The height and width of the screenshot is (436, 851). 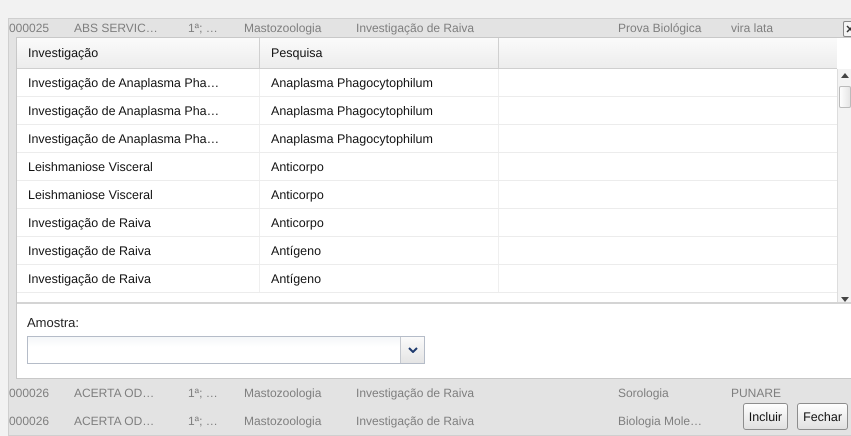 What do you see at coordinates (844, 299) in the screenshot?
I see `scroll-down-icon` at bounding box center [844, 299].